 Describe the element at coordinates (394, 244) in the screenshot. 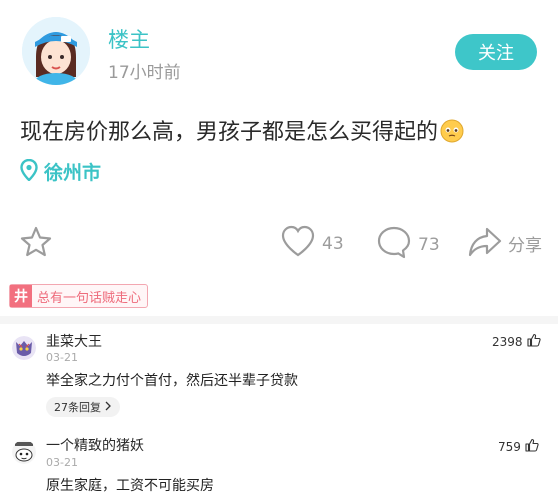

I see `comment-bubble-icon` at that location.